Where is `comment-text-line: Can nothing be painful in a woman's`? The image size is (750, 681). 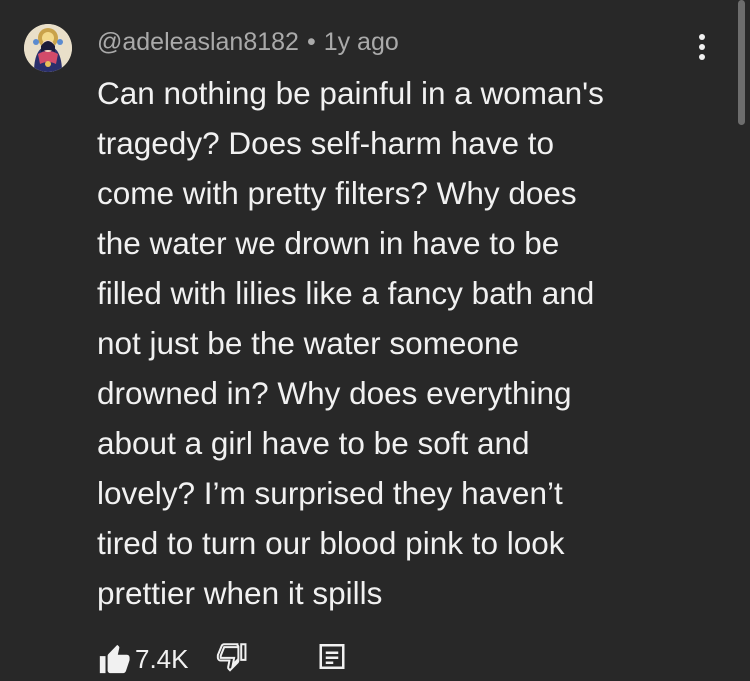 comment-text-line: Can nothing be painful in a woman's is located at coordinates (350, 93).